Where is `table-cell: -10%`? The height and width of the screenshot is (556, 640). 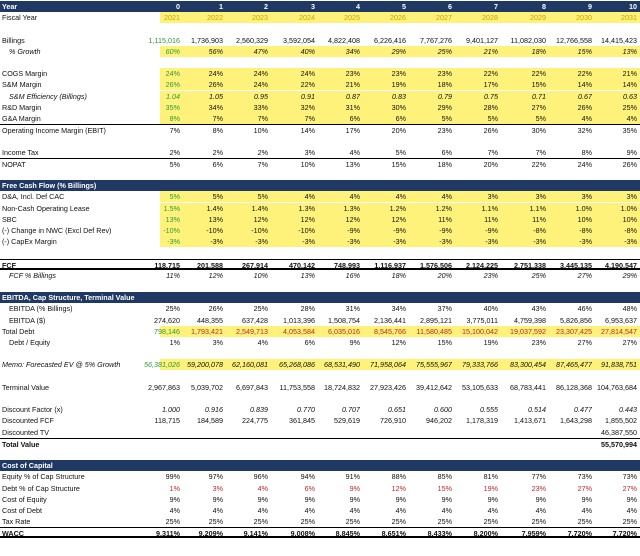 table-cell: -10% is located at coordinates (158, 230).